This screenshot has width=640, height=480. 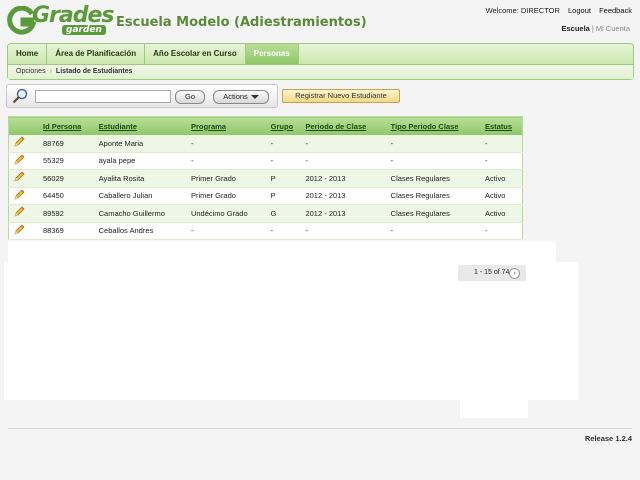 What do you see at coordinates (67, 196) in the screenshot?
I see `cell-id-person: 64450` at bounding box center [67, 196].